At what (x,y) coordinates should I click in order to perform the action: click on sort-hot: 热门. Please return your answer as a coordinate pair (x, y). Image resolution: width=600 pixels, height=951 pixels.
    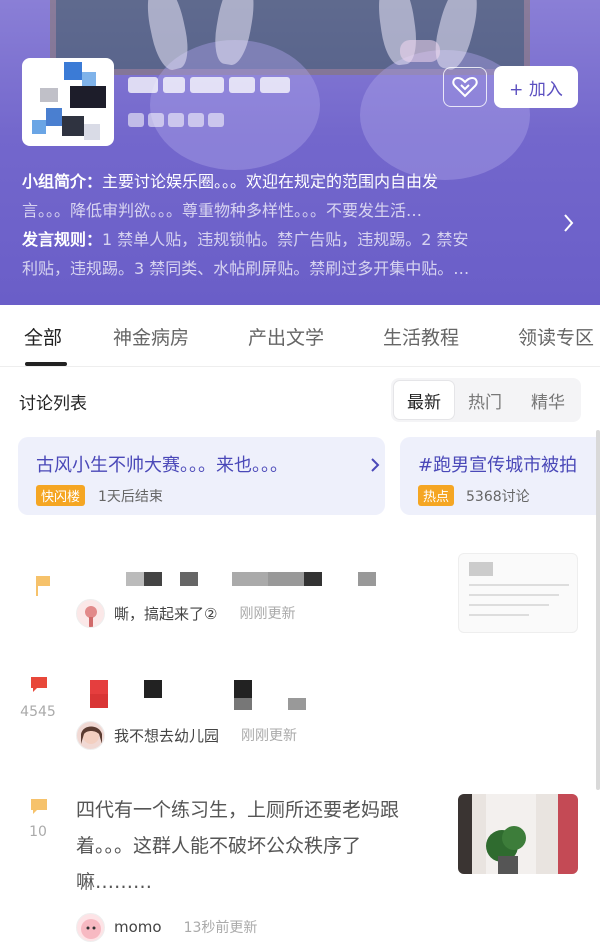
    Looking at the image, I should click on (485, 400).